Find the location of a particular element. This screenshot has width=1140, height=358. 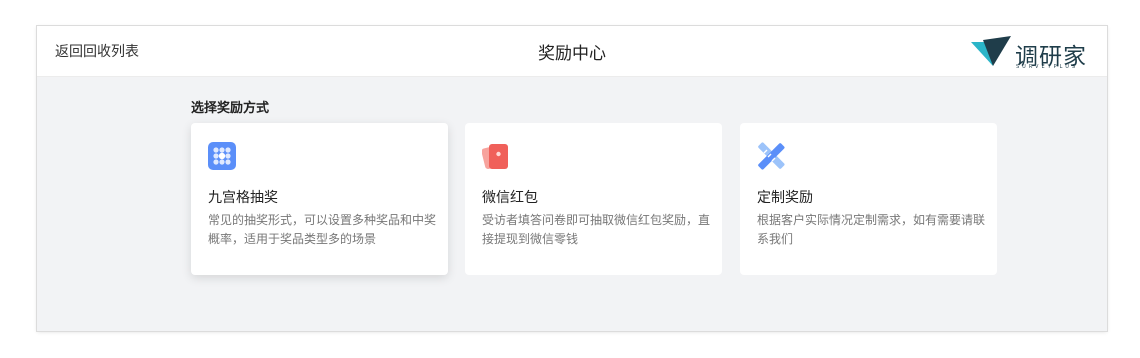

card-description: 受访者填答问卷即可抽取微信红包奖励，直接提现到微信零钱 is located at coordinates (596, 229).